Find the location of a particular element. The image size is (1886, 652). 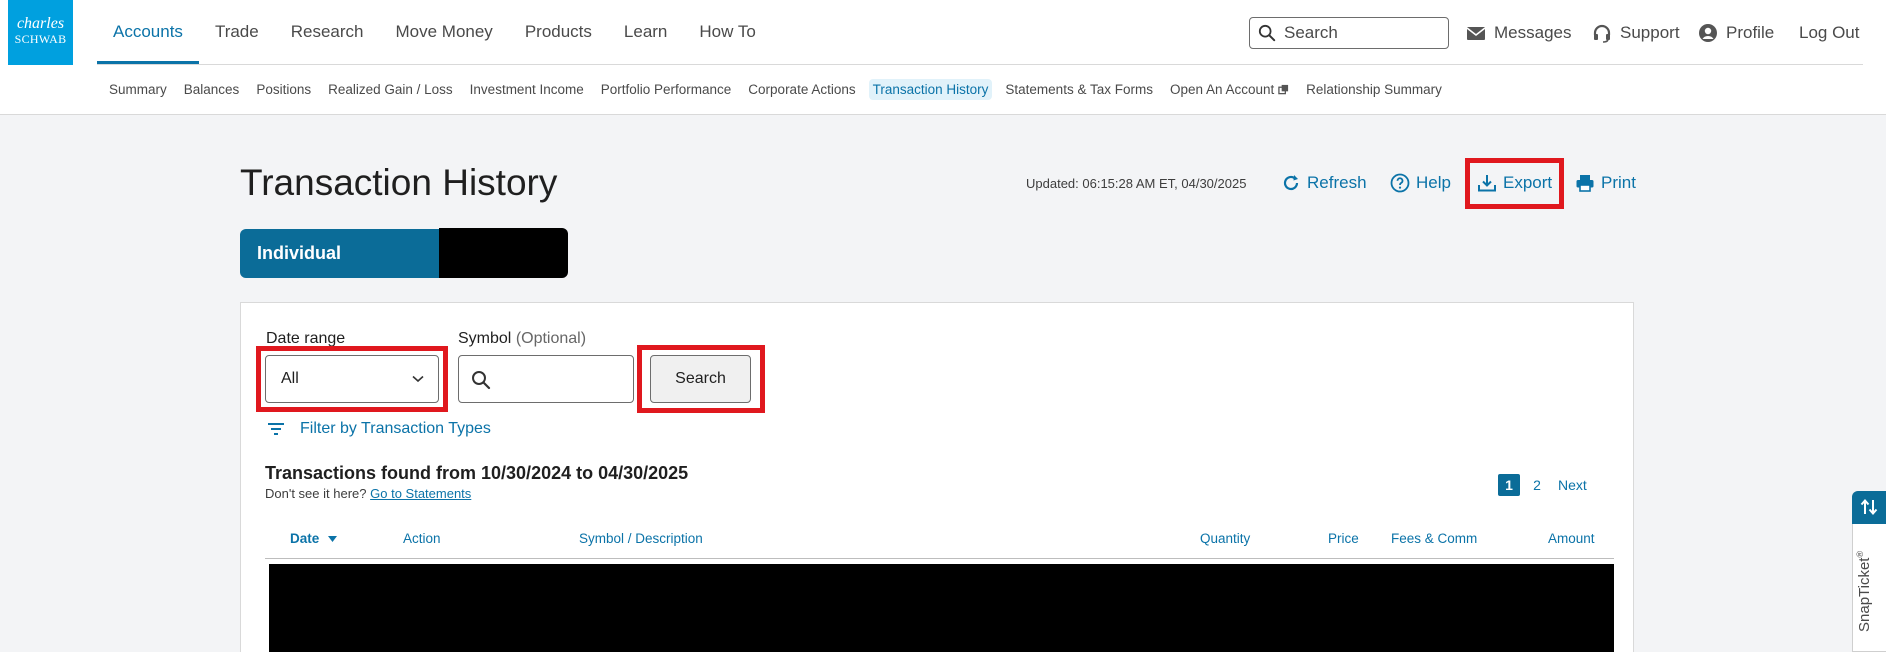

support-link: Support is located at coordinates (1636, 33).